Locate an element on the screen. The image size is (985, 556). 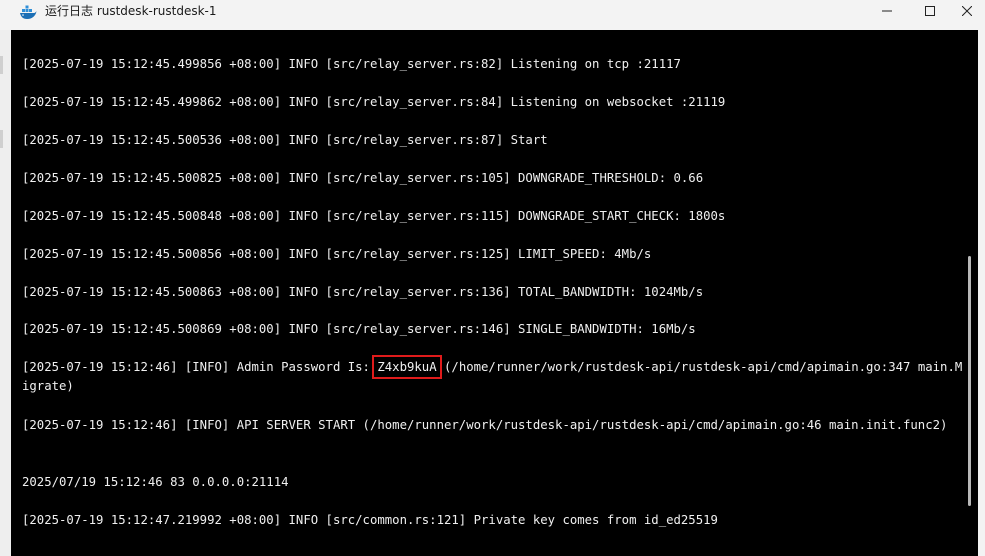
listen-line: 2025/07/19 15:12:46 83 0.0.0.0:21114 is located at coordinates (155, 482).